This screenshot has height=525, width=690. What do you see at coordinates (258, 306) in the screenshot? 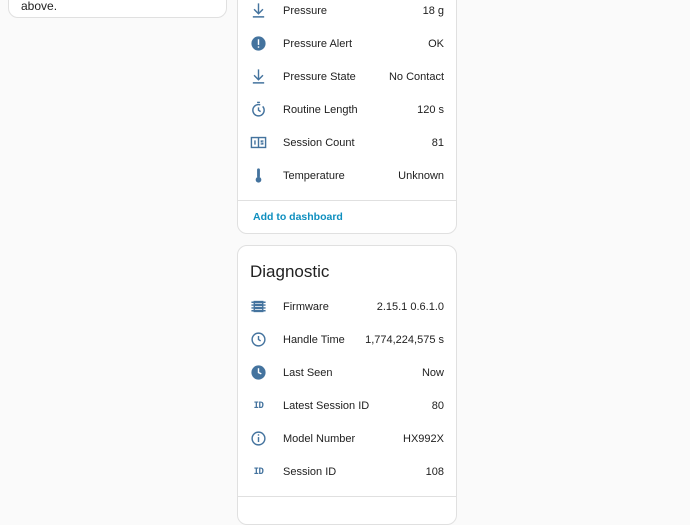
I see `memory-chip-icon` at bounding box center [258, 306].